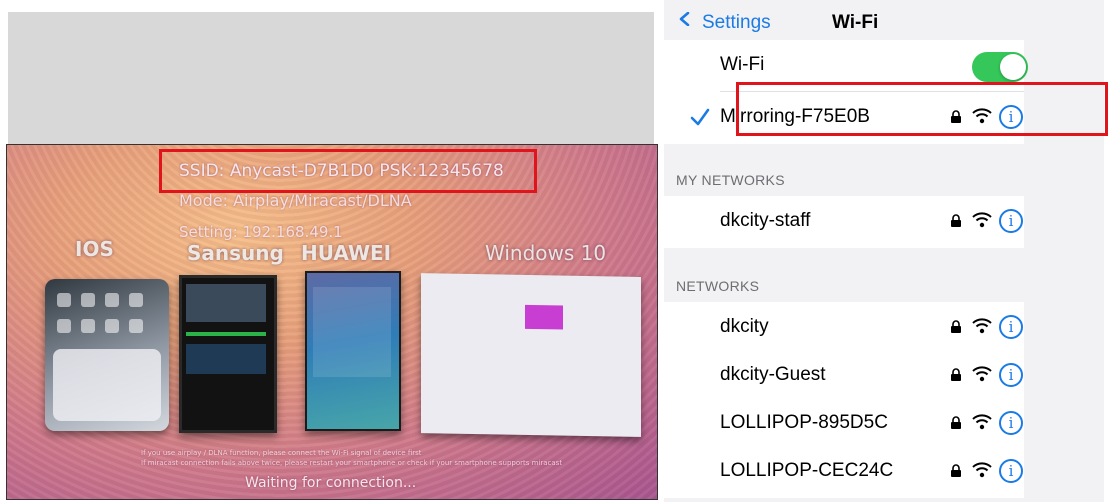 The width and height of the screenshot is (1108, 502). I want to click on platform-label-samsung: Sansung, so click(235, 253).